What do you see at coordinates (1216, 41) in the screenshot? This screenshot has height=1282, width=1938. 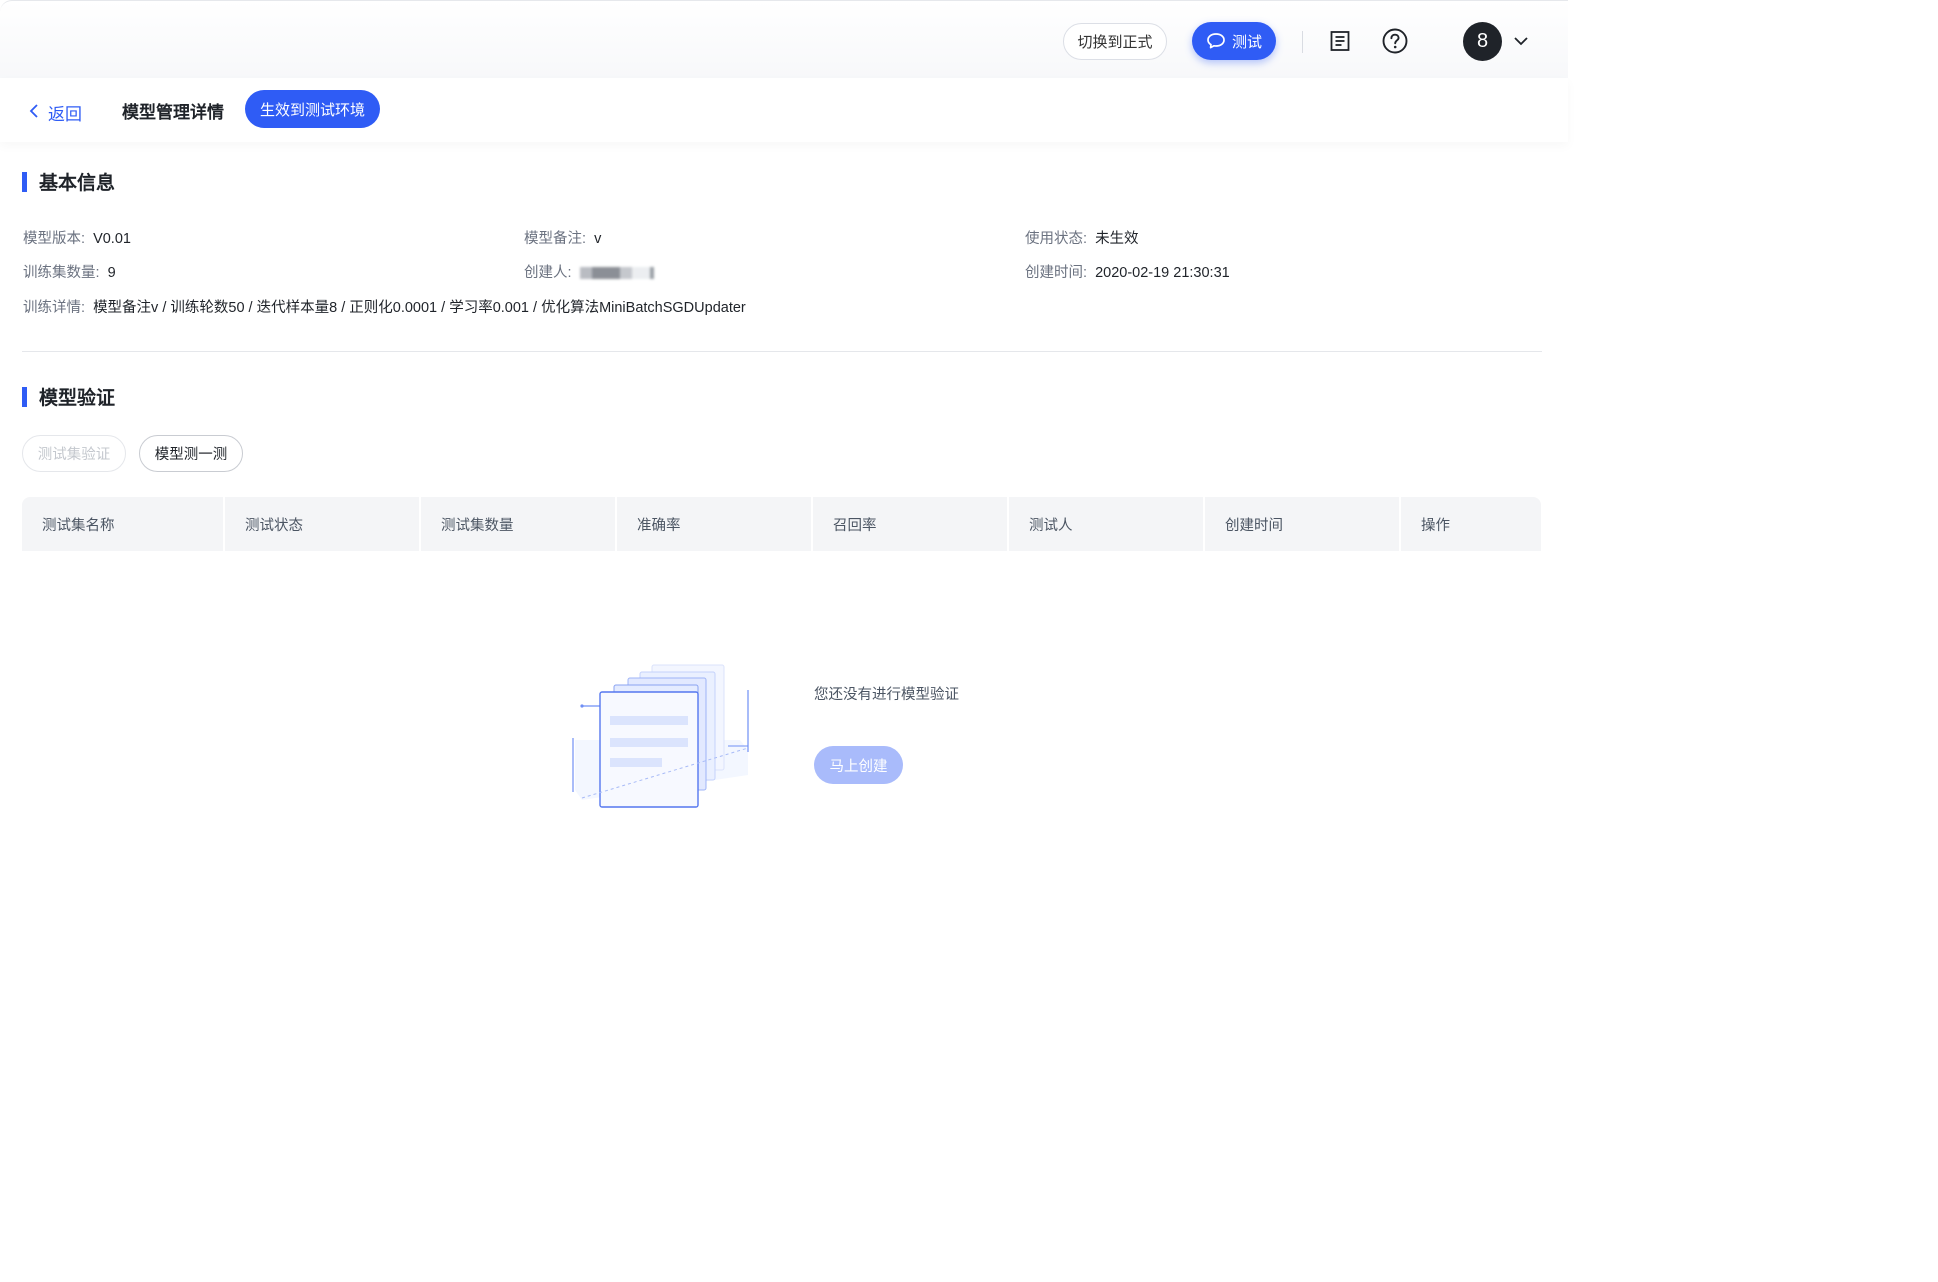 I see `chat-bubble-icon` at bounding box center [1216, 41].